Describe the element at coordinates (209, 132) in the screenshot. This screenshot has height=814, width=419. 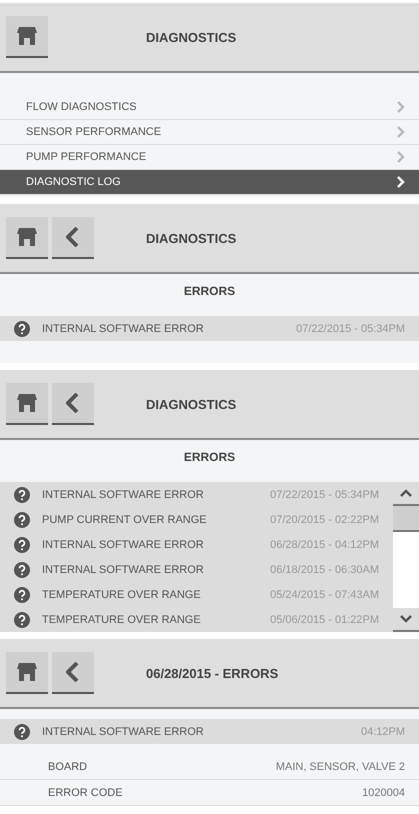
I see `menu-item: SENSOR PERFORMANCE` at that location.